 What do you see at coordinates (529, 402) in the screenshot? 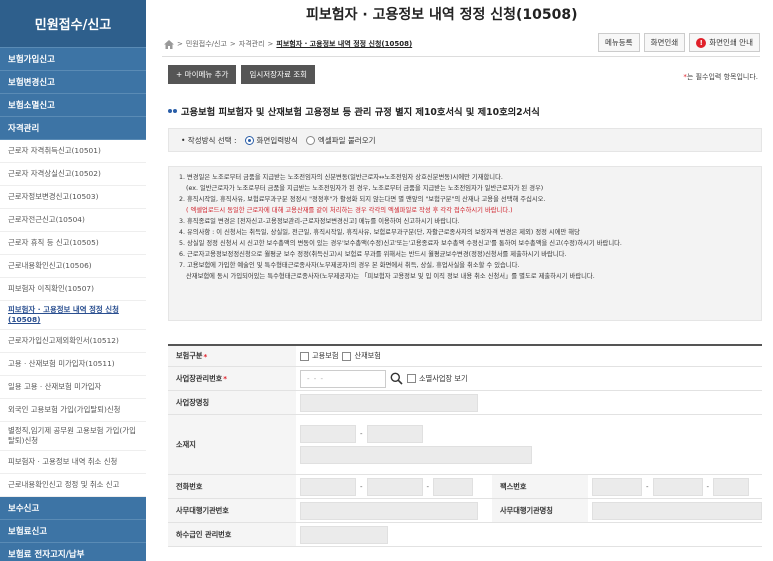
I see `workplace-name-field` at bounding box center [529, 402].